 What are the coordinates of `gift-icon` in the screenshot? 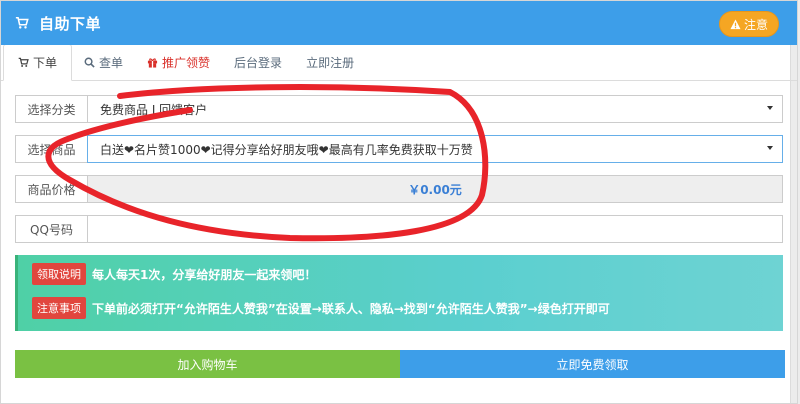 It's located at (152, 62).